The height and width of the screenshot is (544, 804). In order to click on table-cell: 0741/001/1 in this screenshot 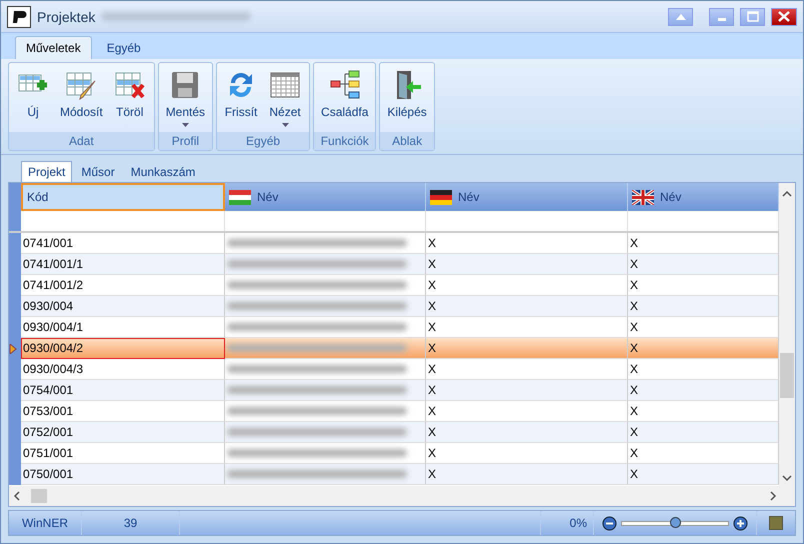, I will do `click(123, 264)`.